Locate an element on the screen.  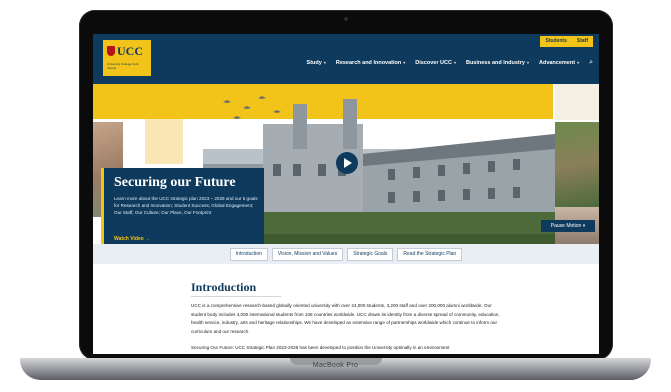
hero-right-panel is located at coordinates (577, 102).